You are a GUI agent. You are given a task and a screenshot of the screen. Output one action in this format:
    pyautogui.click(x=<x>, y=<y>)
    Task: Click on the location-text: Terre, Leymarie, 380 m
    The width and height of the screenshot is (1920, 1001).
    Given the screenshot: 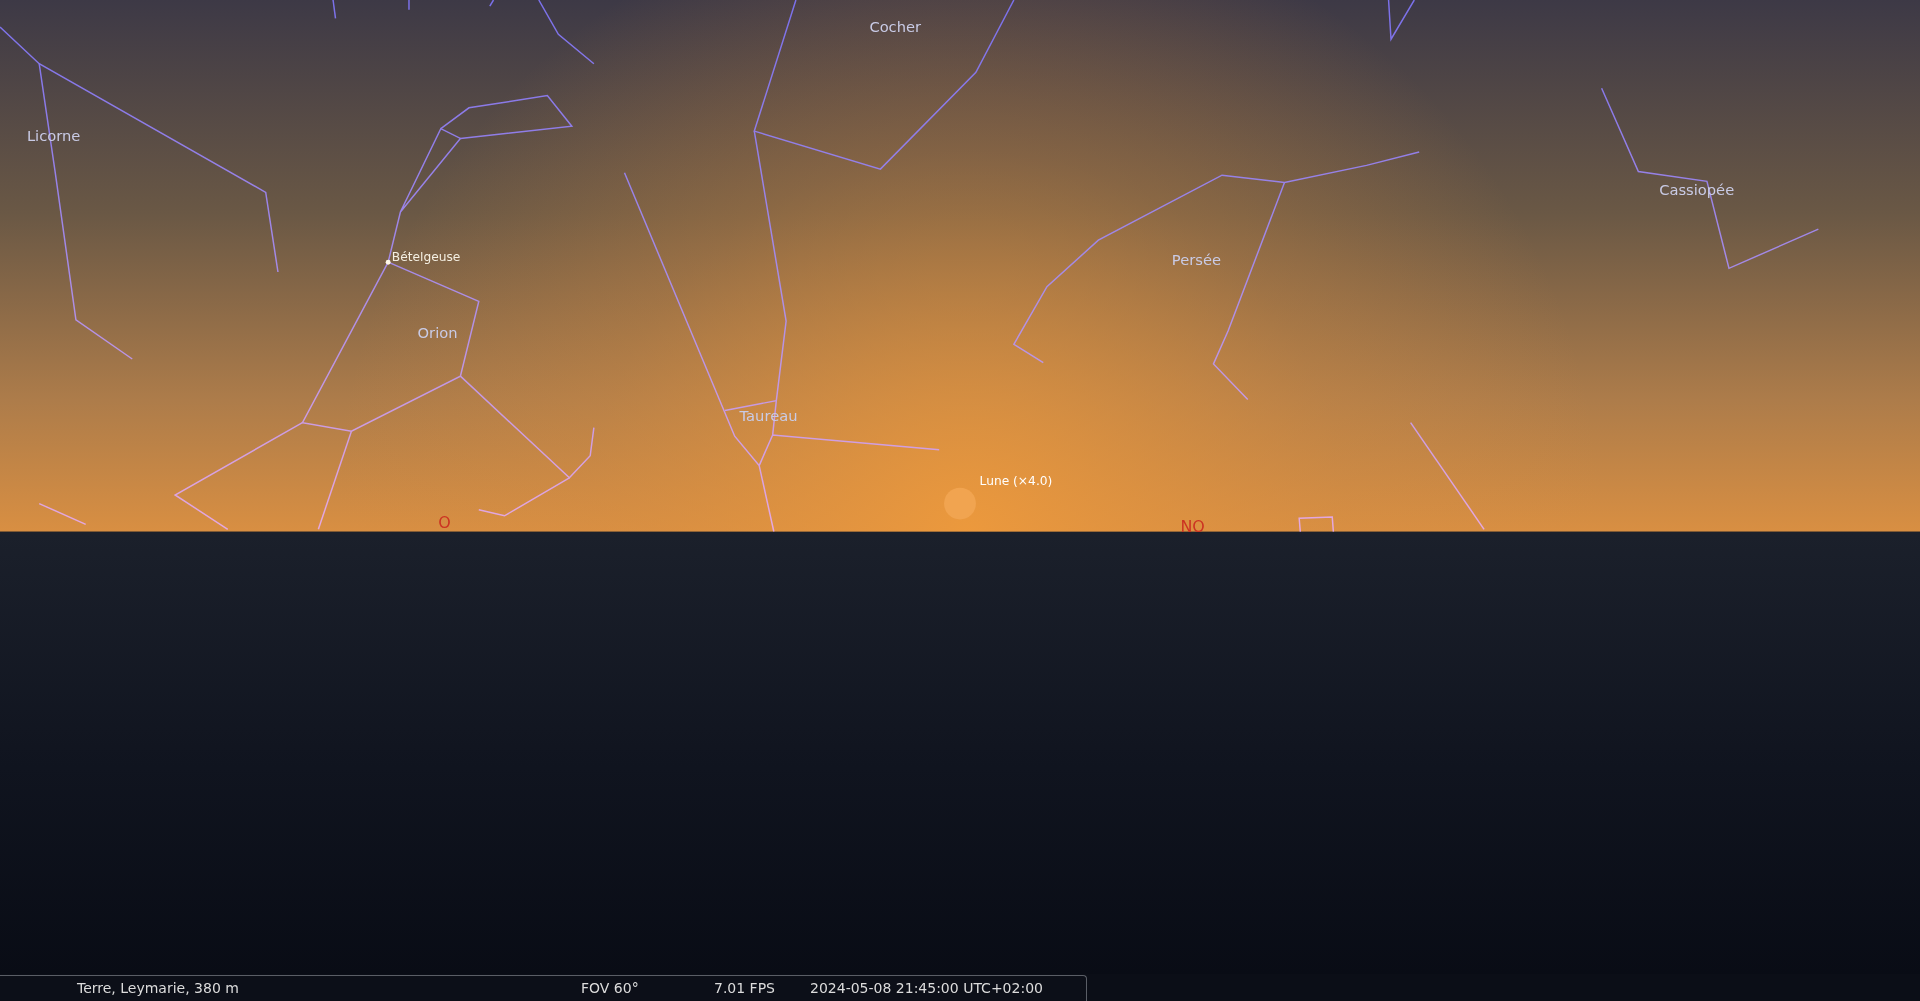 What is the action you would take?
    pyautogui.click(x=158, y=988)
    